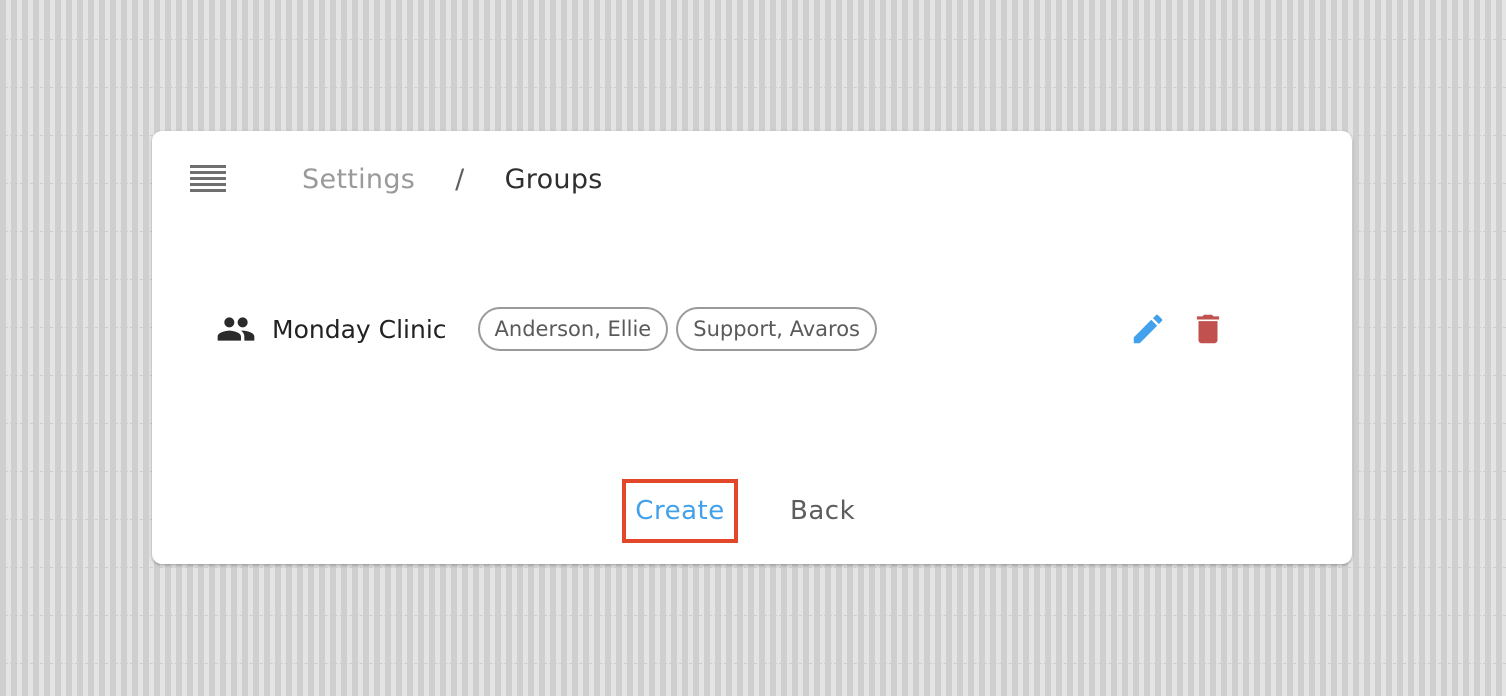 The width and height of the screenshot is (1506, 696). I want to click on group-name: Monday Clinic, so click(359, 329).